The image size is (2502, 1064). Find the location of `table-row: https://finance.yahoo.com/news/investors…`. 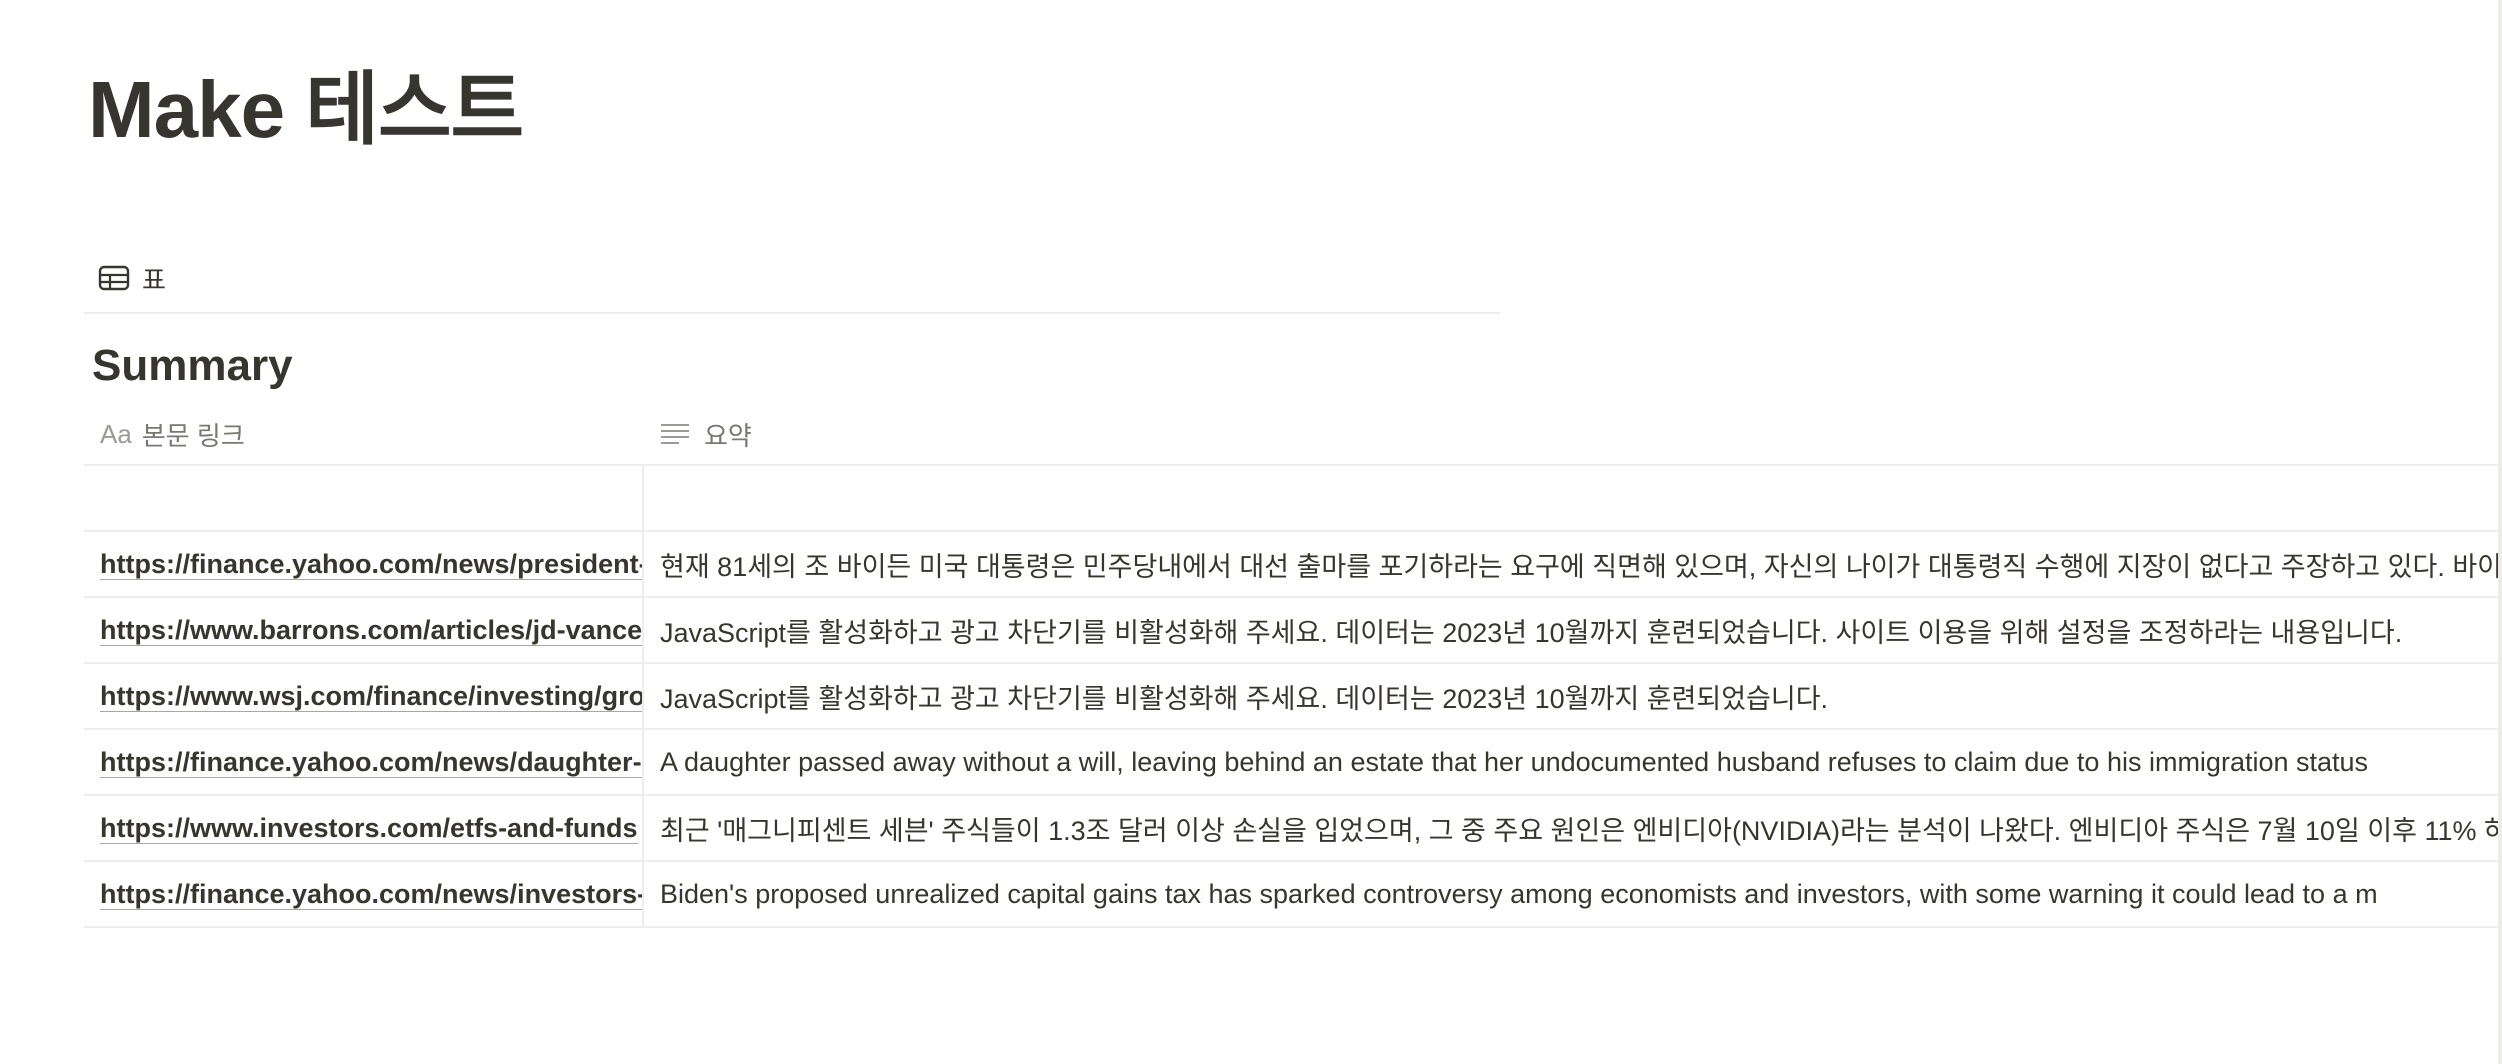

table-row: https://finance.yahoo.com/news/investors… is located at coordinates (1293, 895).